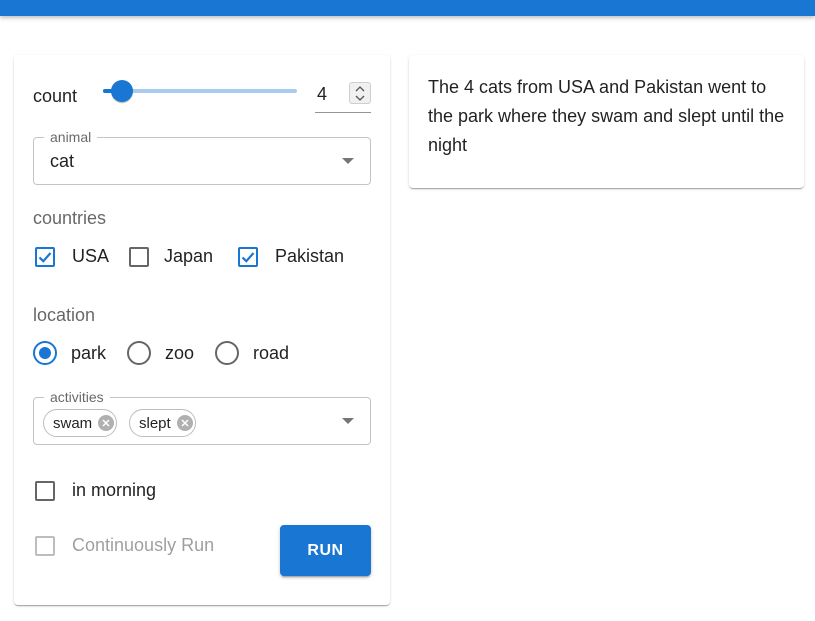 This screenshot has height=621, width=815. I want to click on country-option-japan: Japan, so click(171, 256).